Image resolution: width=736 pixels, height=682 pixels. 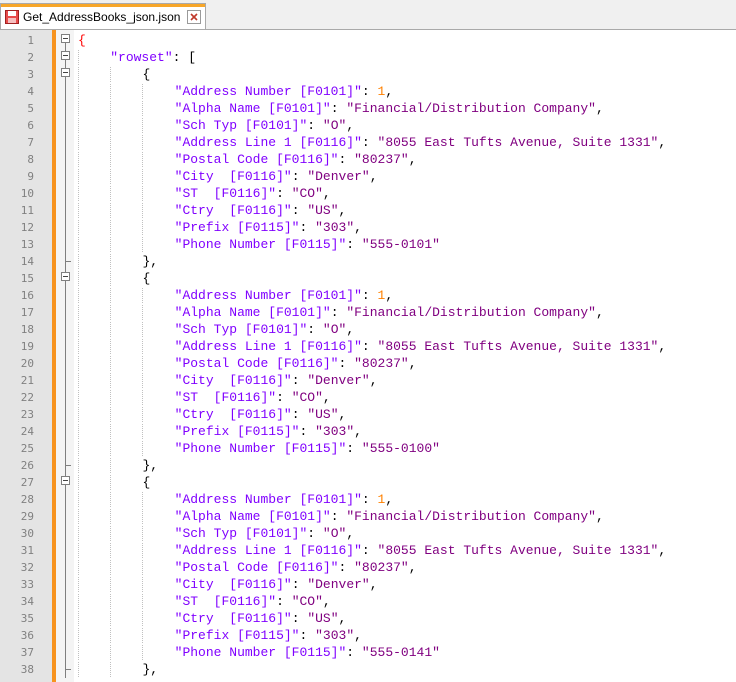 What do you see at coordinates (30, 176) in the screenshot?
I see `line-number: 9` at bounding box center [30, 176].